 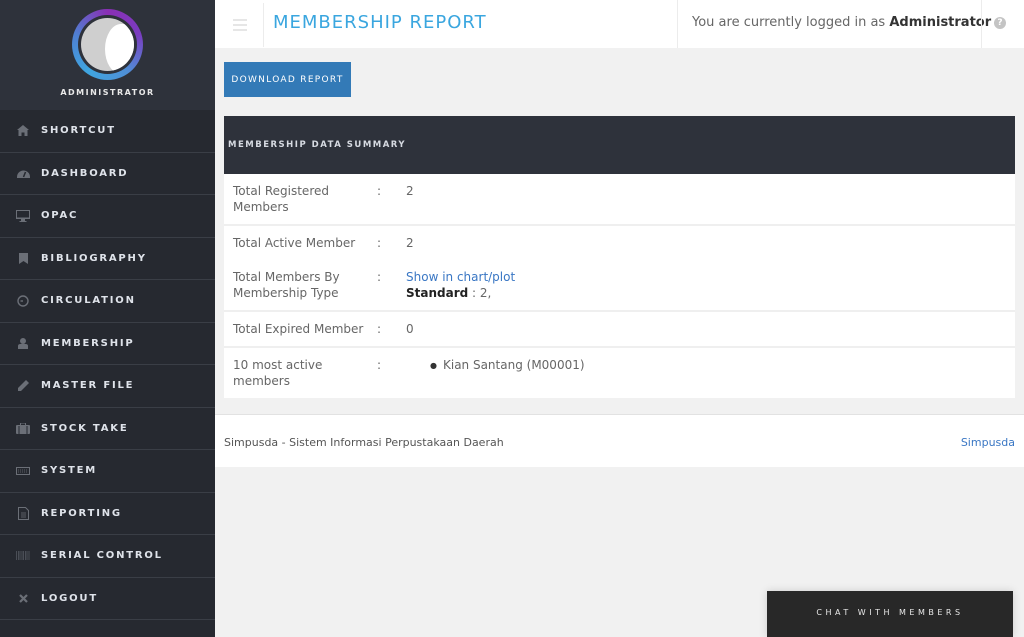 I want to click on row-label: Total Expired Member, so click(x=298, y=329).